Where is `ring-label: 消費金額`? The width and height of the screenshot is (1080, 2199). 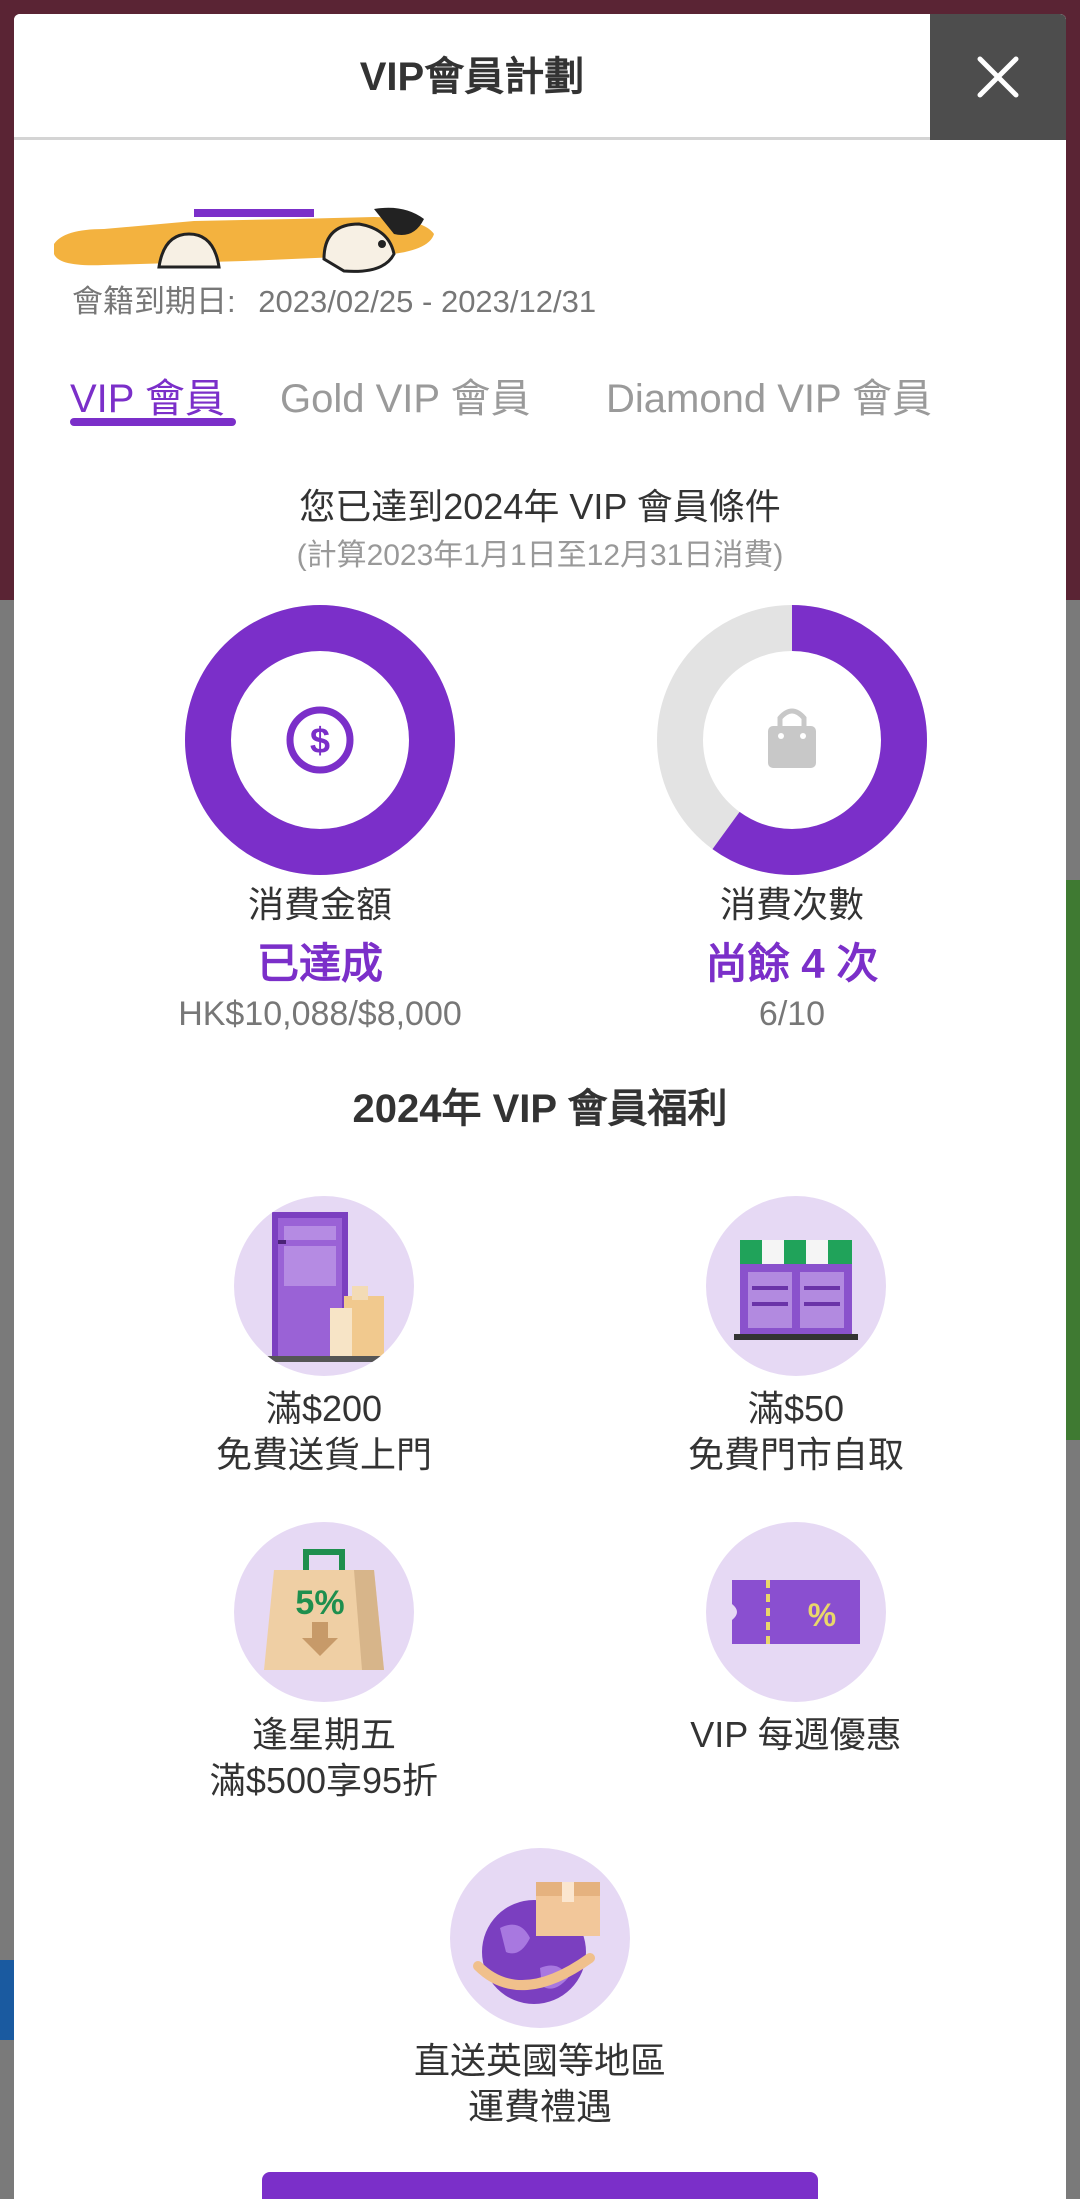 ring-label: 消費金額 is located at coordinates (319, 904).